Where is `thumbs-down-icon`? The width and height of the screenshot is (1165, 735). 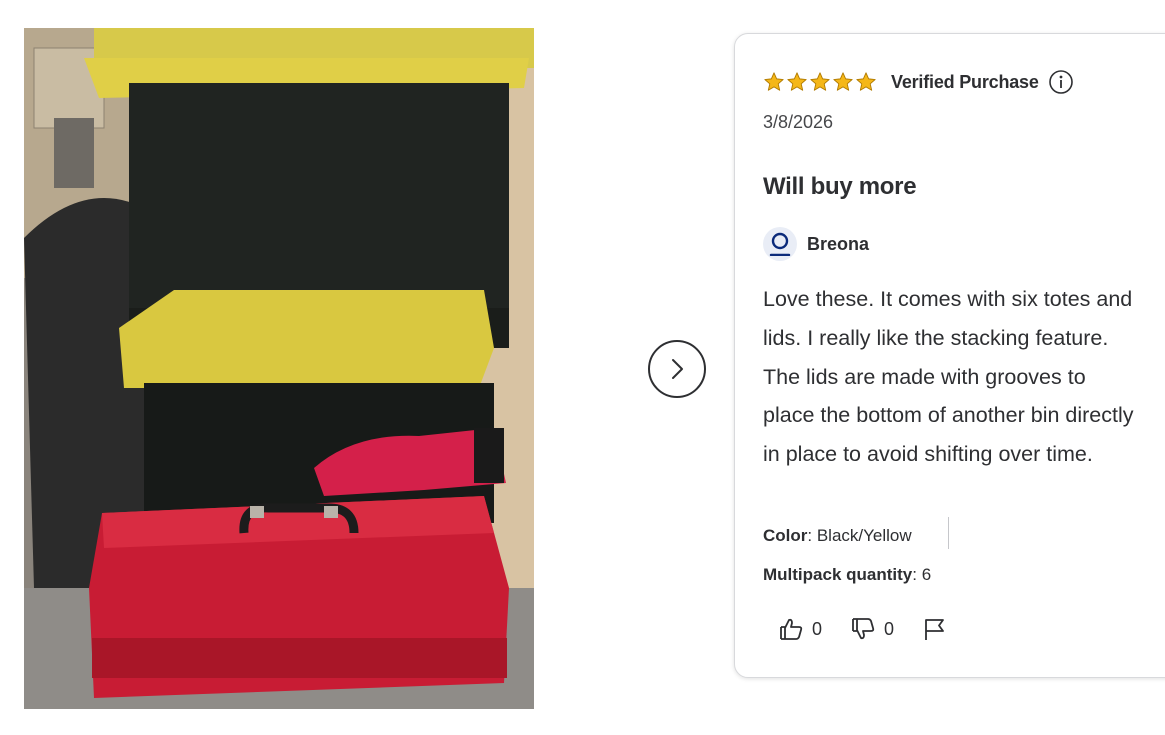 thumbs-down-icon is located at coordinates (863, 629).